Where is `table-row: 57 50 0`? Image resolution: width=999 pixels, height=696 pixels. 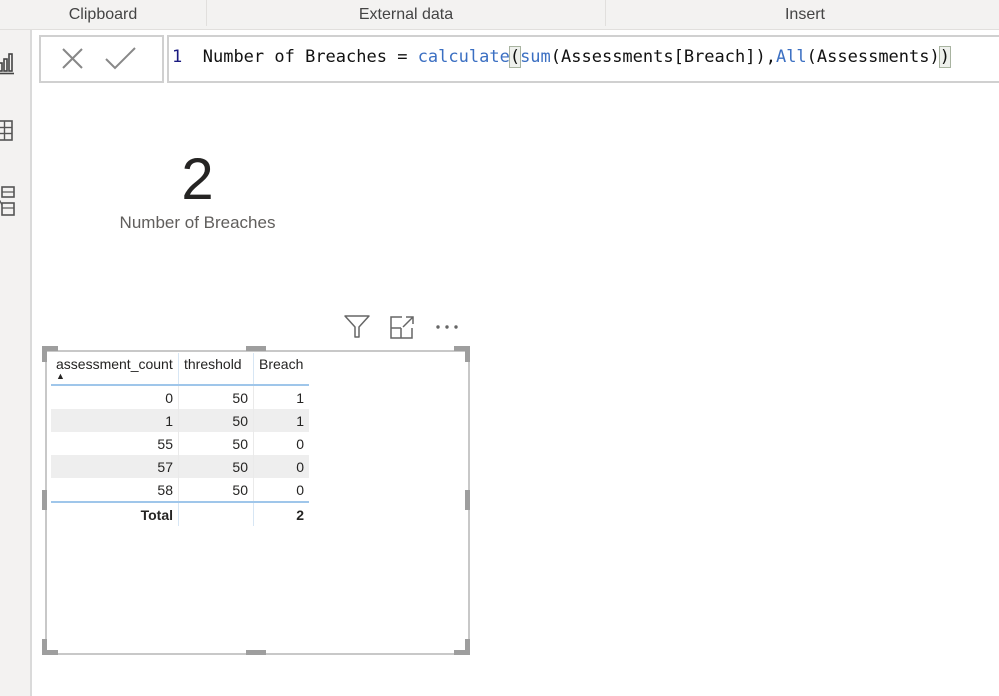 table-row: 57 50 0 is located at coordinates (180, 466).